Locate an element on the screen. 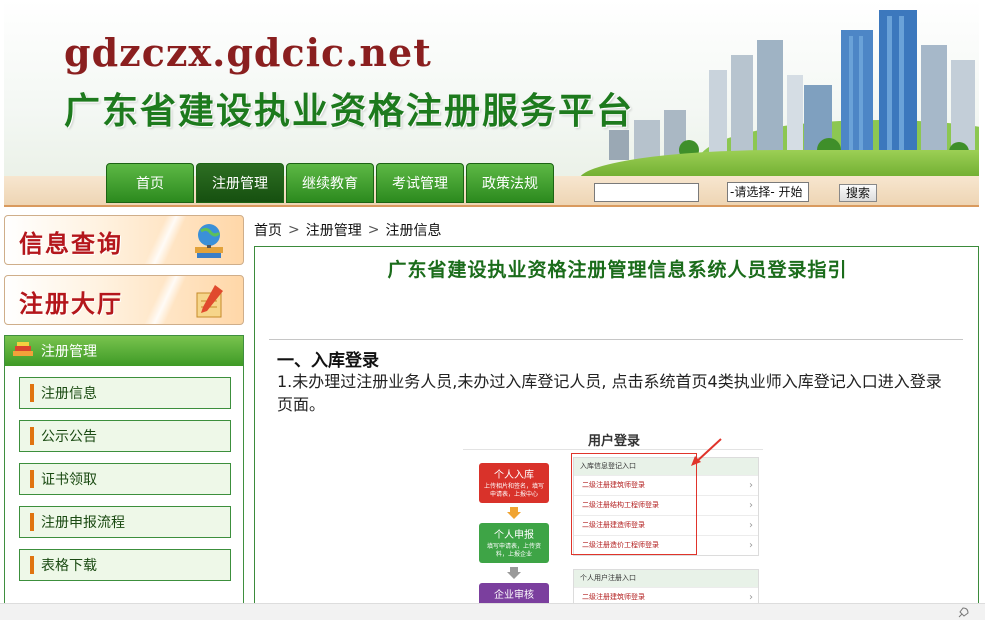 Image resolution: width=985 pixels, height=620 pixels. step-title: 个人入库 is located at coordinates (514, 475).